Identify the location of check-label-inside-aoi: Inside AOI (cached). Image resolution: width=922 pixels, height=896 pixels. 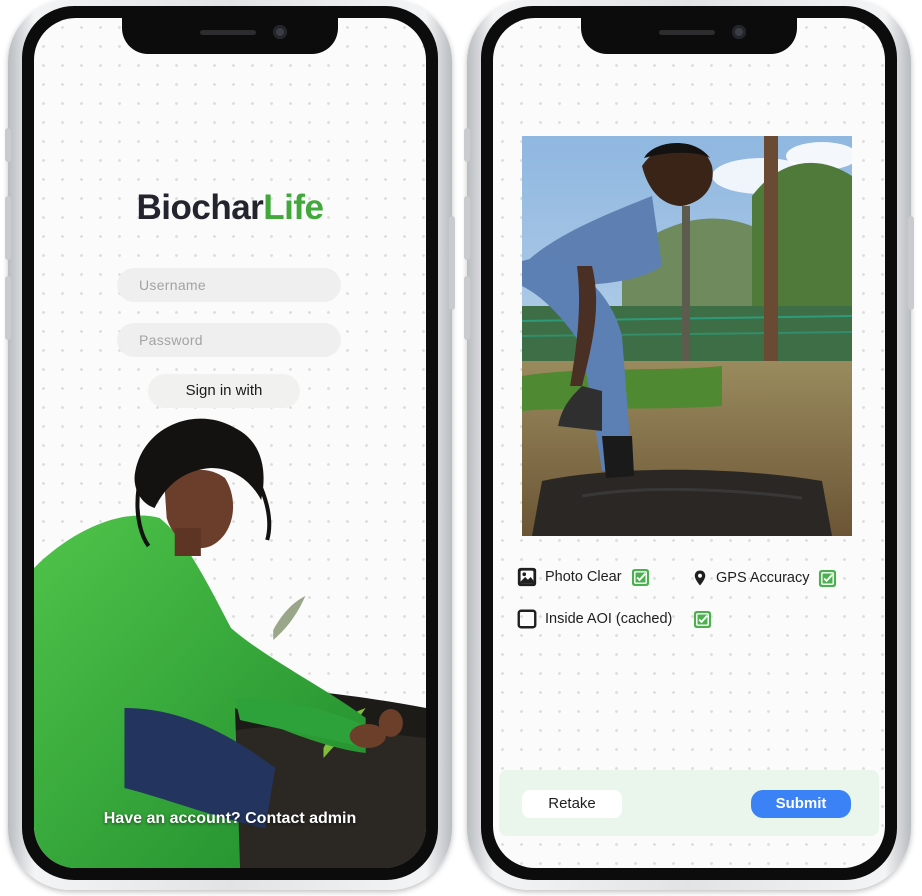
(609, 619).